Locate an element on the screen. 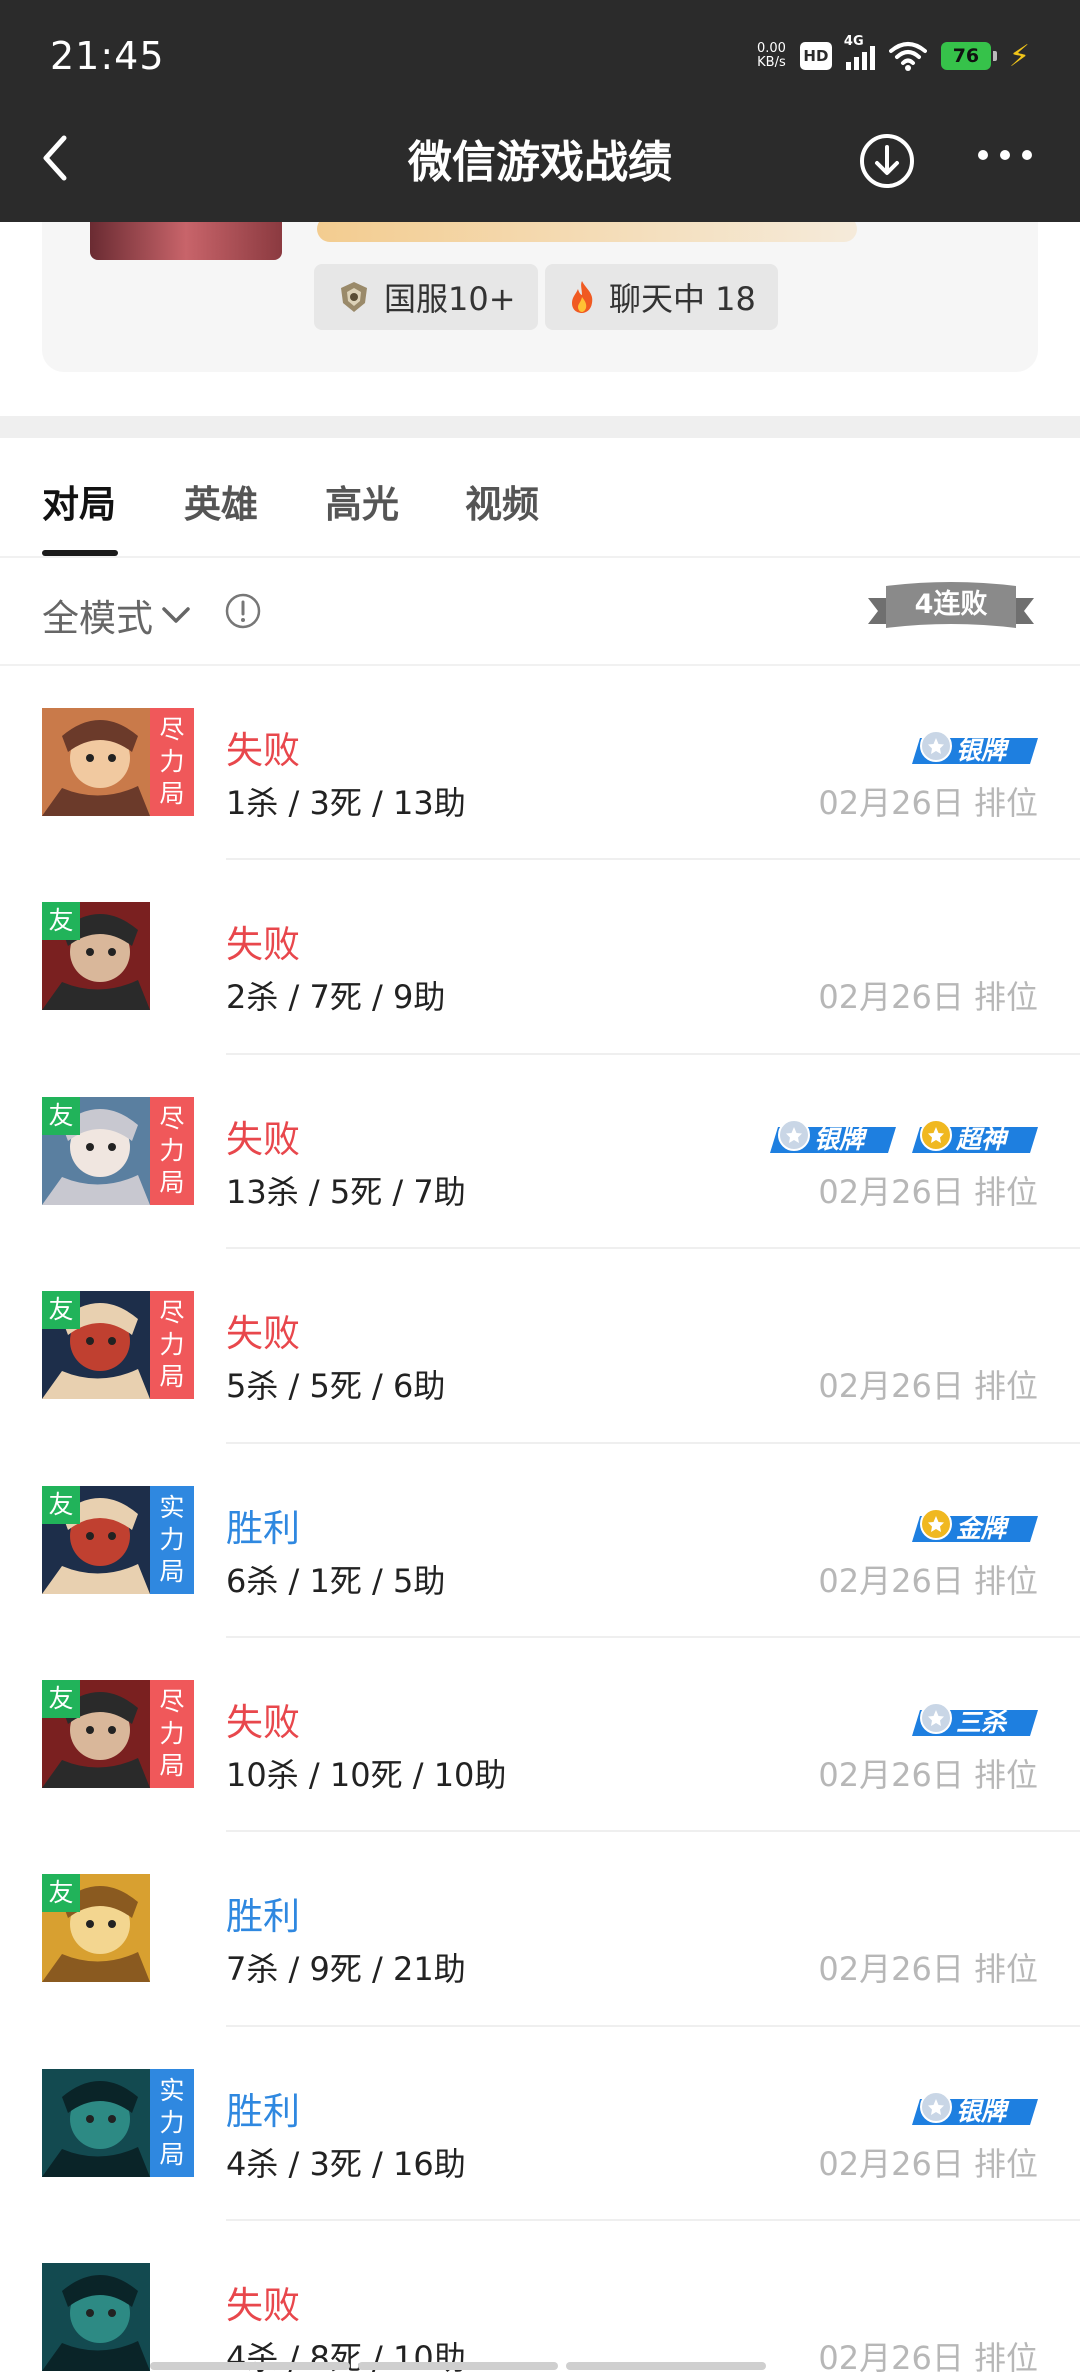 This screenshot has height=2376, width=1080. match-row: 实力局胜利 4杀 / 3死 / 16助 02月26日 排位 银牌 is located at coordinates (540, 2124).